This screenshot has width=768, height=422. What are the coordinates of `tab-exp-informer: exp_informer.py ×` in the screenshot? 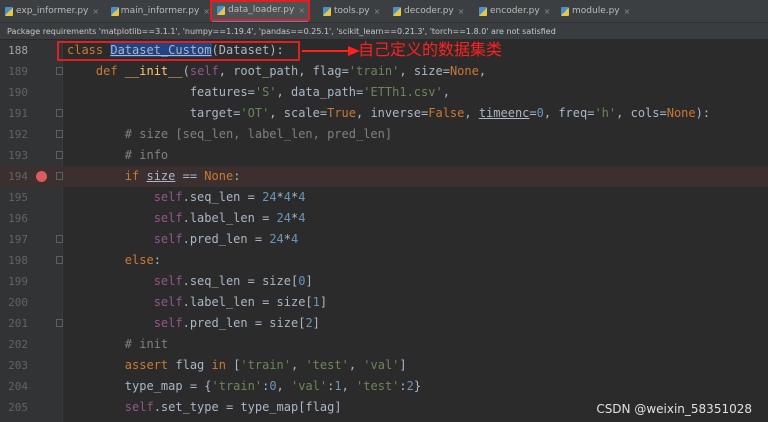 It's located at (52, 11).